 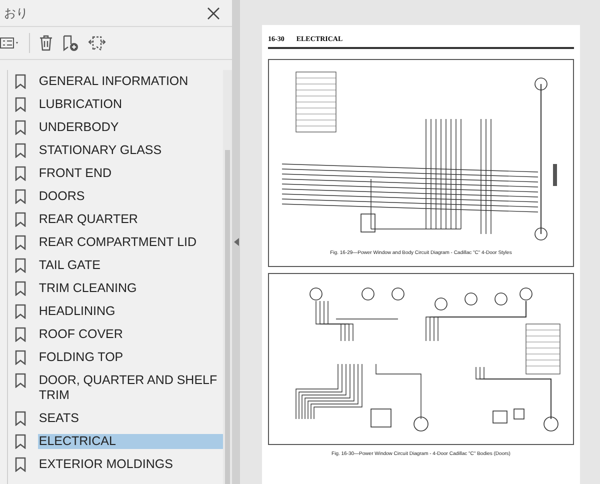 I want to click on add-bookmark-icon, so click(x=70, y=43).